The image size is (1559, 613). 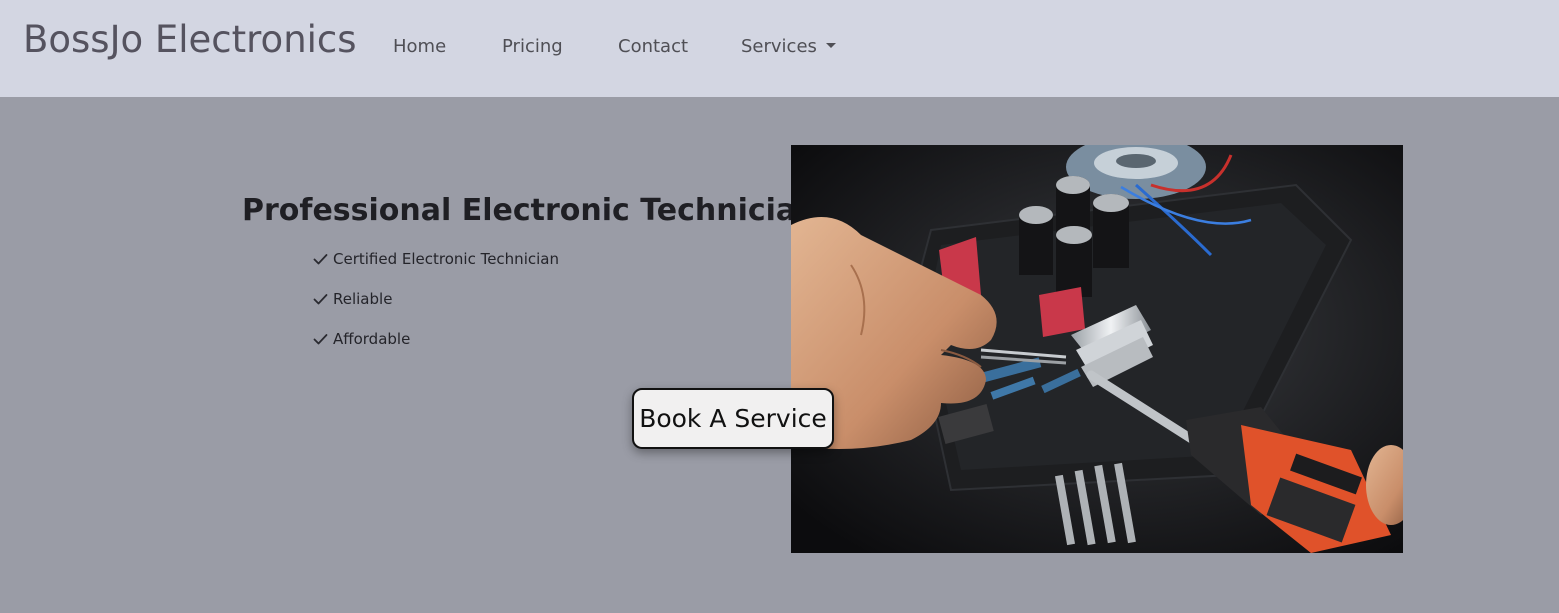 What do you see at coordinates (436, 269) in the screenshot?
I see `feature-item: Certified Electronic Technician` at bounding box center [436, 269].